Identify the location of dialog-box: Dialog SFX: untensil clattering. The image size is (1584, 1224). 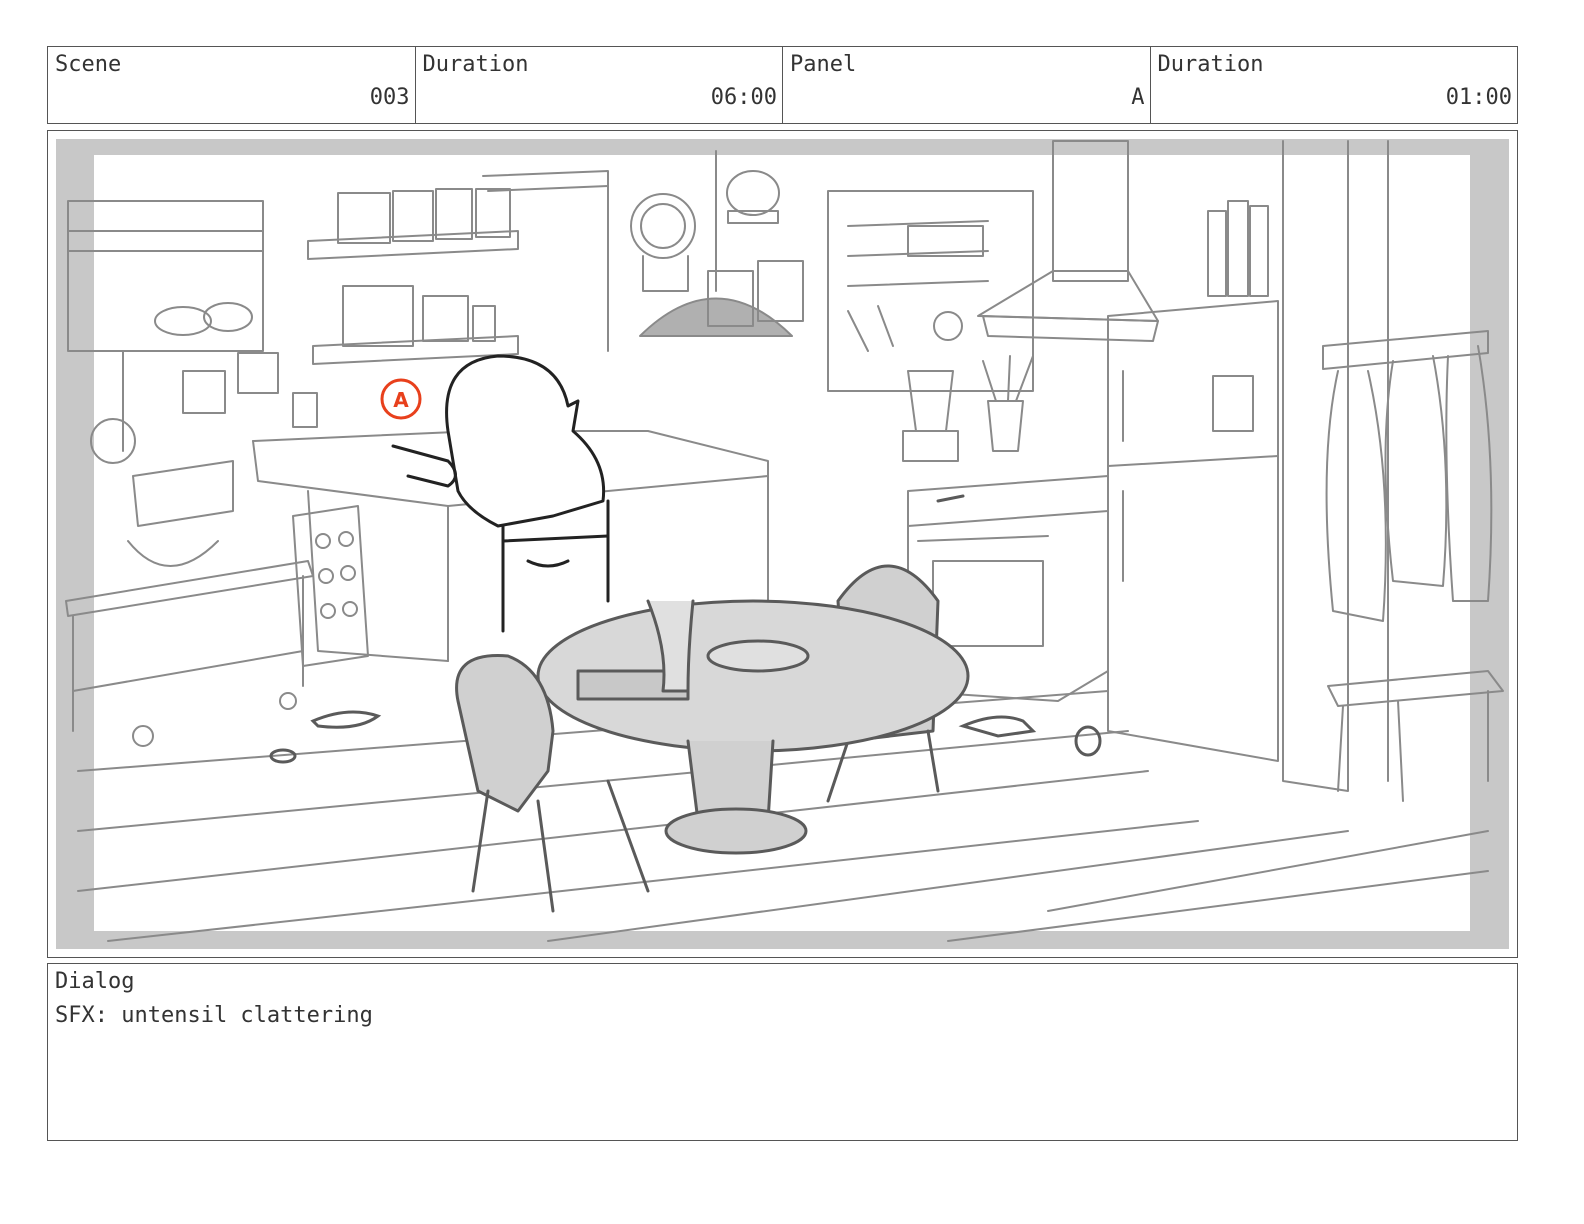
(782, 1052).